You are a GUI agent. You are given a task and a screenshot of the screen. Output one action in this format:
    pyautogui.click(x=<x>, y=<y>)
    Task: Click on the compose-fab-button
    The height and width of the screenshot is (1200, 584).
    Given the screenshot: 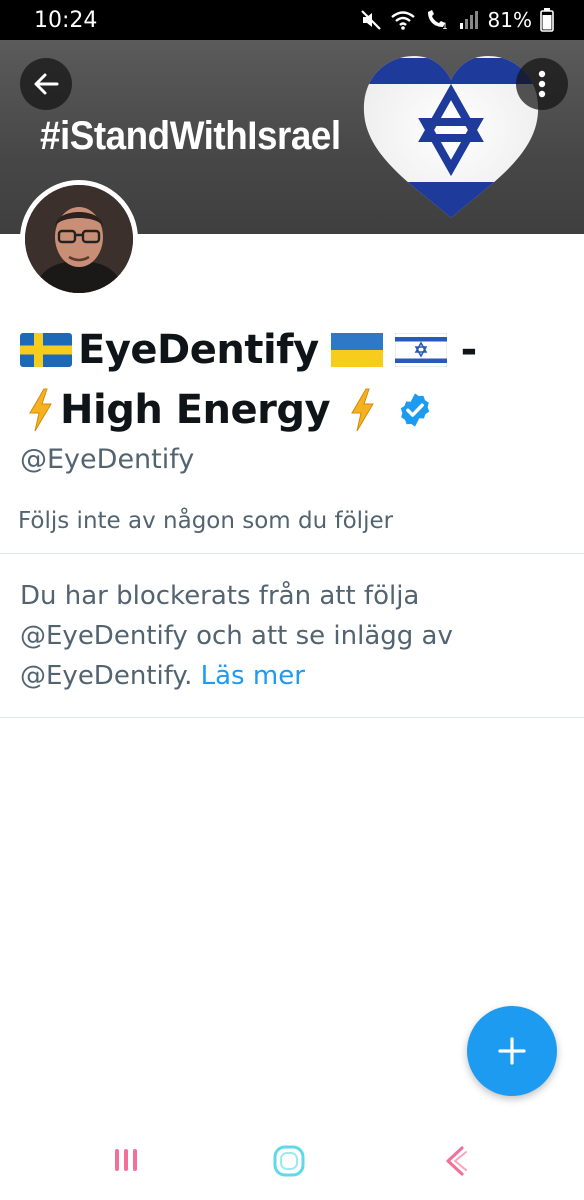 What is the action you would take?
    pyautogui.click(x=512, y=1051)
    